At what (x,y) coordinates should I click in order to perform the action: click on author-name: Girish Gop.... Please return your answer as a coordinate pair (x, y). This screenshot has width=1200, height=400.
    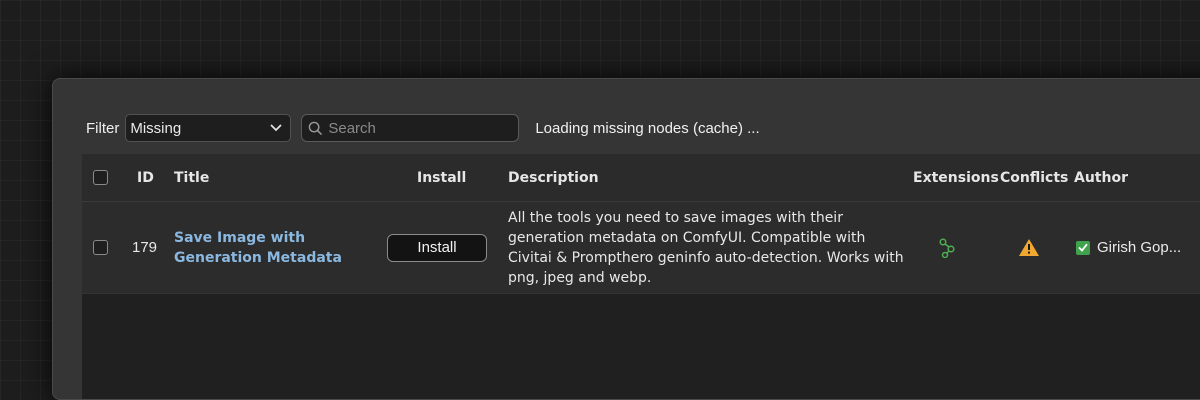
    Looking at the image, I should click on (1139, 247).